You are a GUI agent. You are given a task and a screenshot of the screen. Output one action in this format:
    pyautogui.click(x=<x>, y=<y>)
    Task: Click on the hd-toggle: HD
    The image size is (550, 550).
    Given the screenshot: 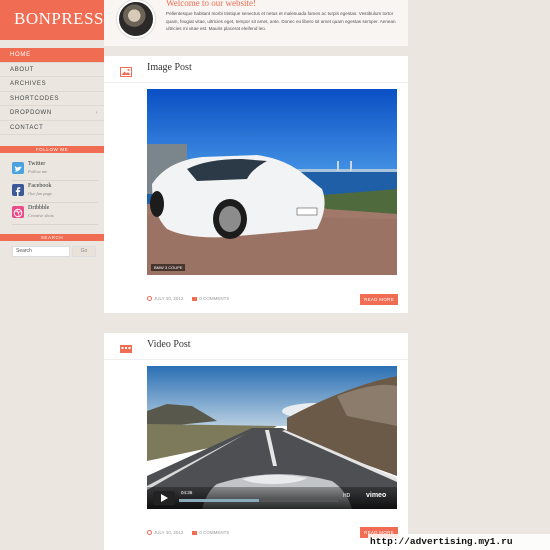 What is the action you would take?
    pyautogui.click(x=346, y=496)
    